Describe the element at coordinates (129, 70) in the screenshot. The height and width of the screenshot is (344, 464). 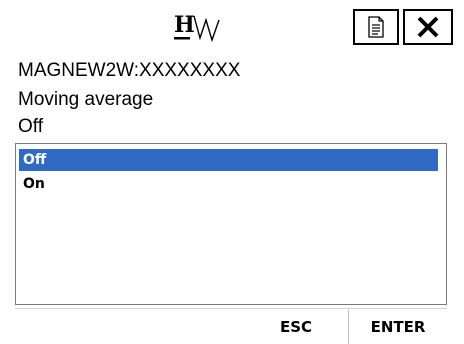
I see `device-id: MAGNEW2W:XXXXXXXX` at that location.